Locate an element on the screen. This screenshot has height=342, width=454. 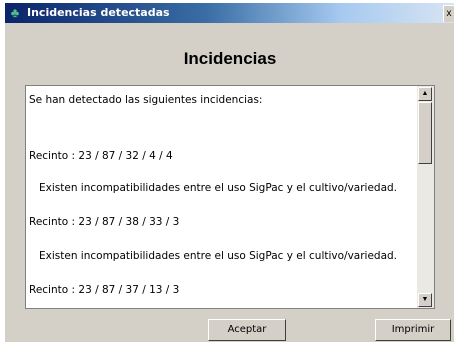
title-bar: ♣ Incidencias detectadas x is located at coordinates (229, 13).